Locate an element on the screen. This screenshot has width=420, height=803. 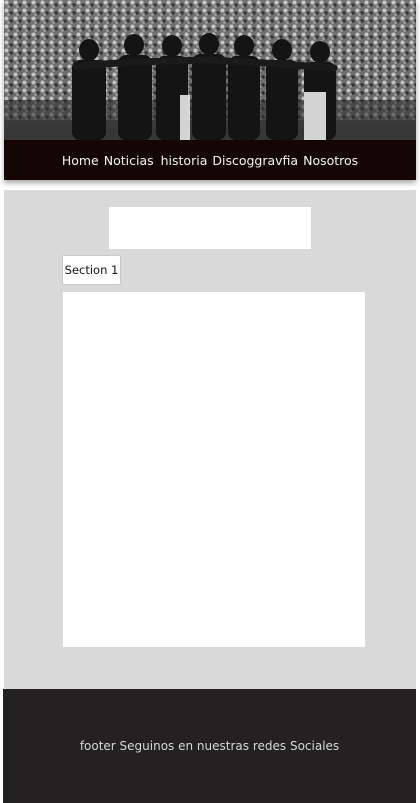
section-tab: Section 1 is located at coordinates (91, 270).